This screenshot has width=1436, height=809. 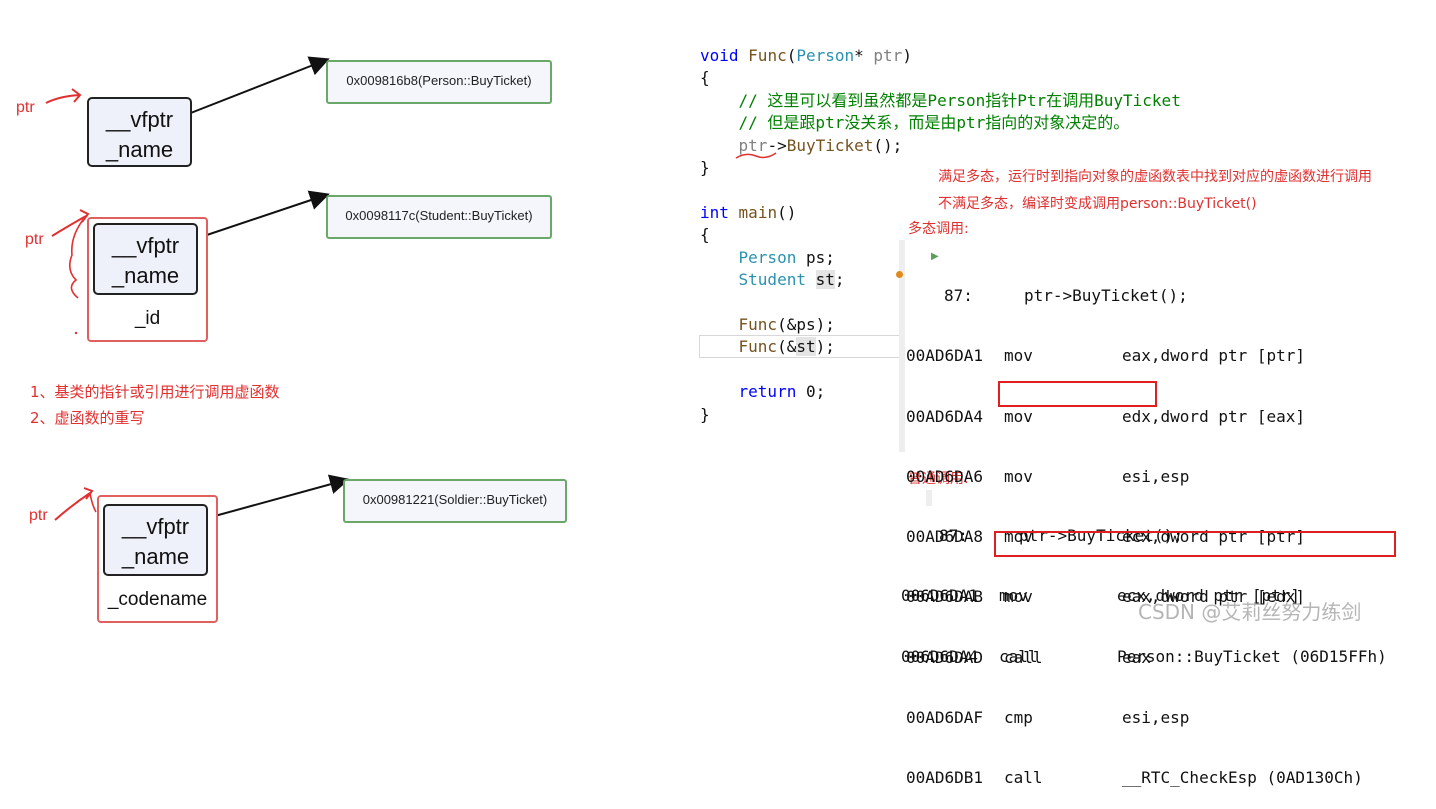 I want to click on vtable-student: 0x0098117c(Student::BuyTicket), so click(x=439, y=217).